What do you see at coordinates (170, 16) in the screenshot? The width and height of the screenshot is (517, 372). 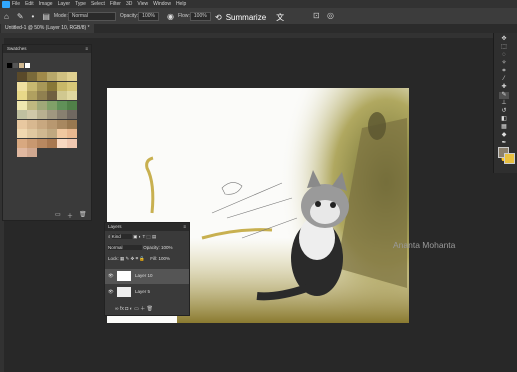 I see `pressure-opacity-icon: ◉` at bounding box center [170, 16].